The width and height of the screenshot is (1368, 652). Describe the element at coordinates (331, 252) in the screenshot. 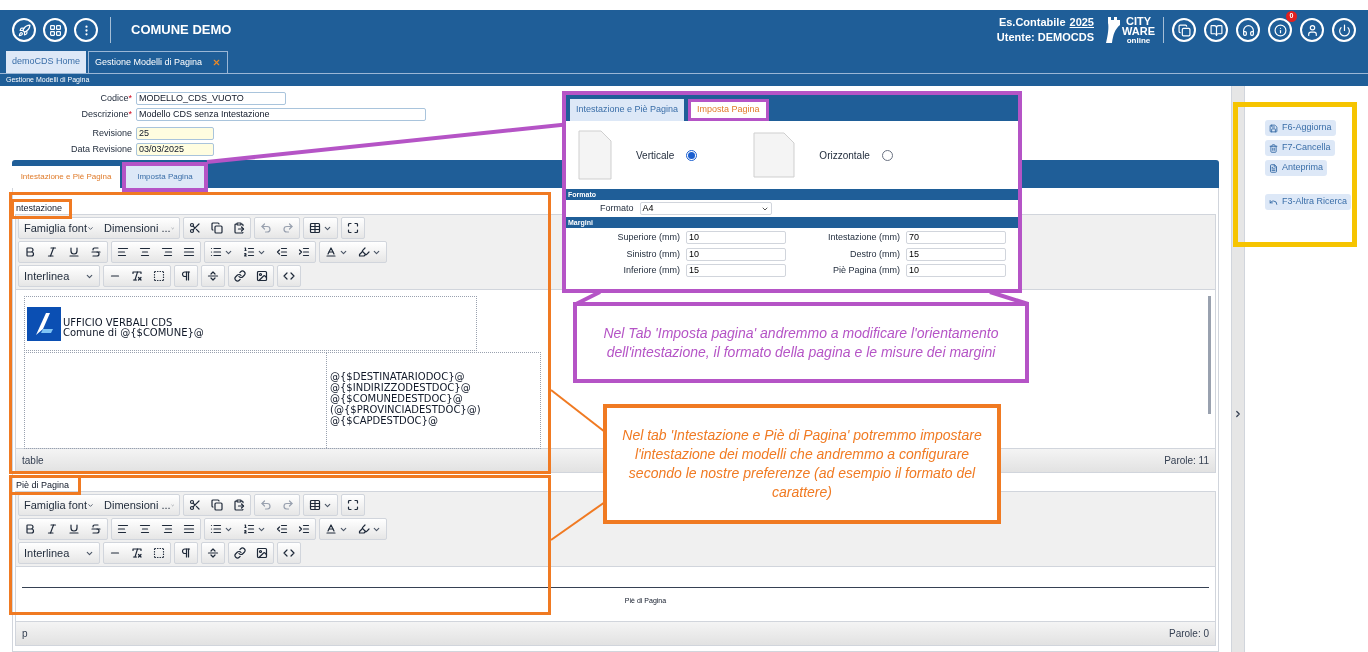

I see `text-color-icon` at that location.